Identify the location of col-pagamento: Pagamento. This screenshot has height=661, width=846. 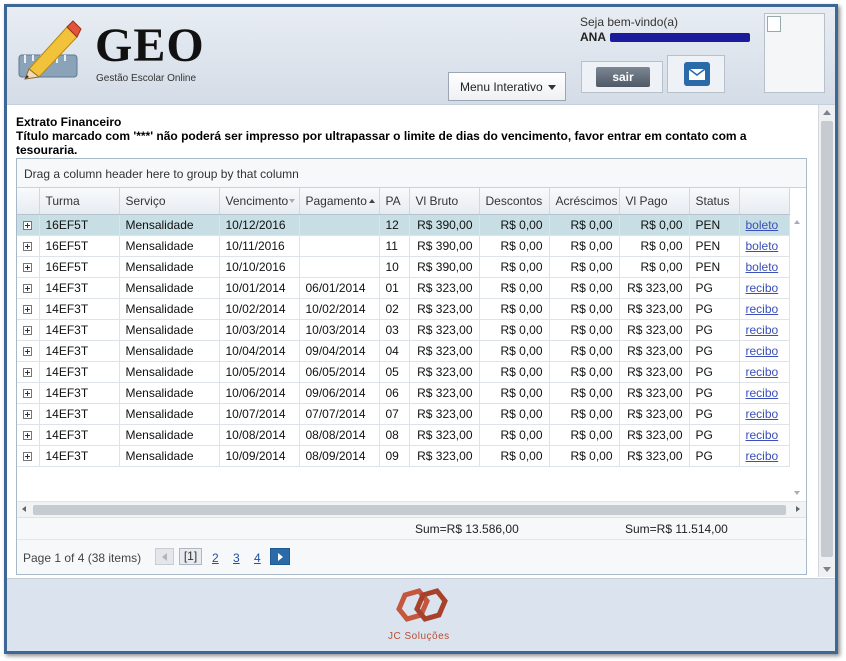
(339, 201).